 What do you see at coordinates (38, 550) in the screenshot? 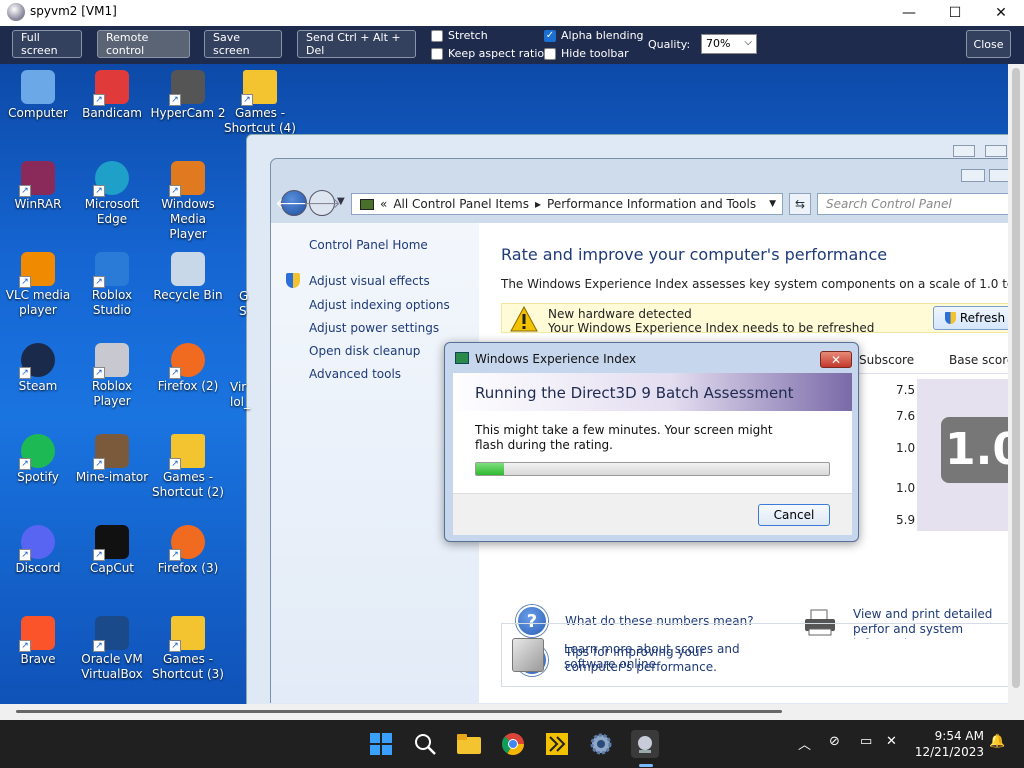
I see `desktop-icon: ↗ Discord` at bounding box center [38, 550].